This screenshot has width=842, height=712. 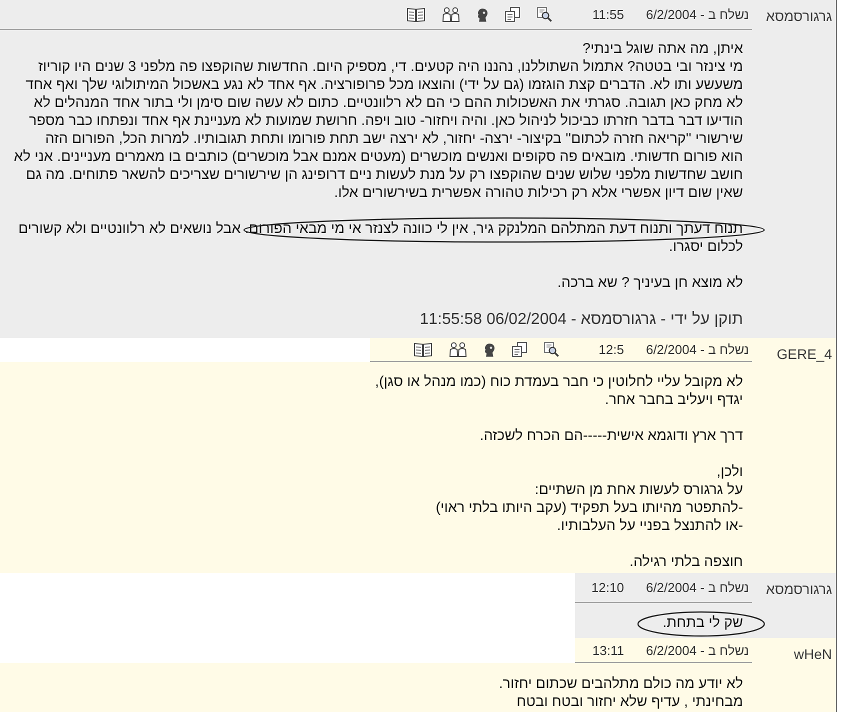 I want to click on author-name: wHeN, so click(x=794, y=675).